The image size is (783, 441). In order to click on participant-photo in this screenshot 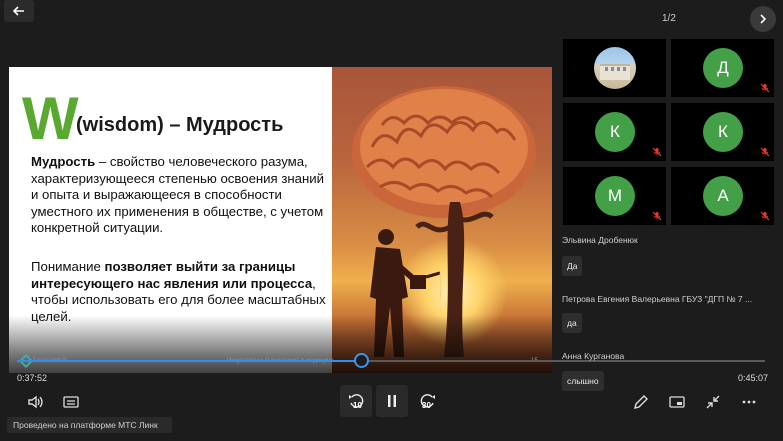, I will do `click(615, 68)`.